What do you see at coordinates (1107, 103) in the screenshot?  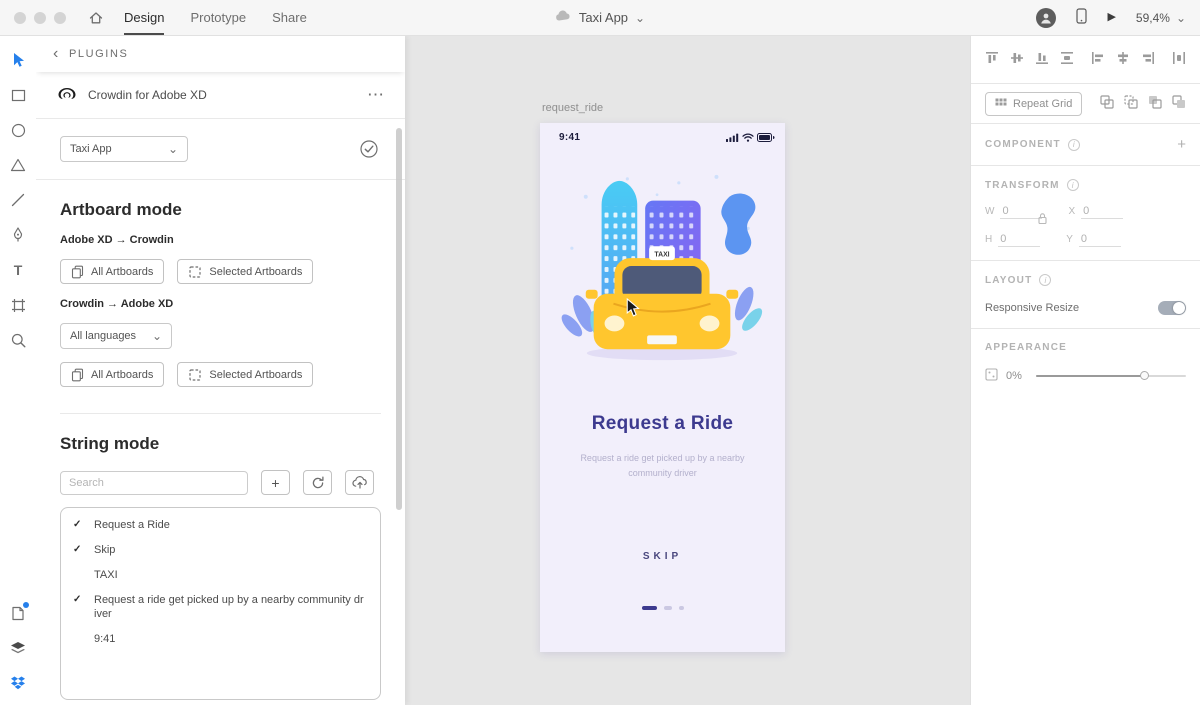 I see `group-icon` at bounding box center [1107, 103].